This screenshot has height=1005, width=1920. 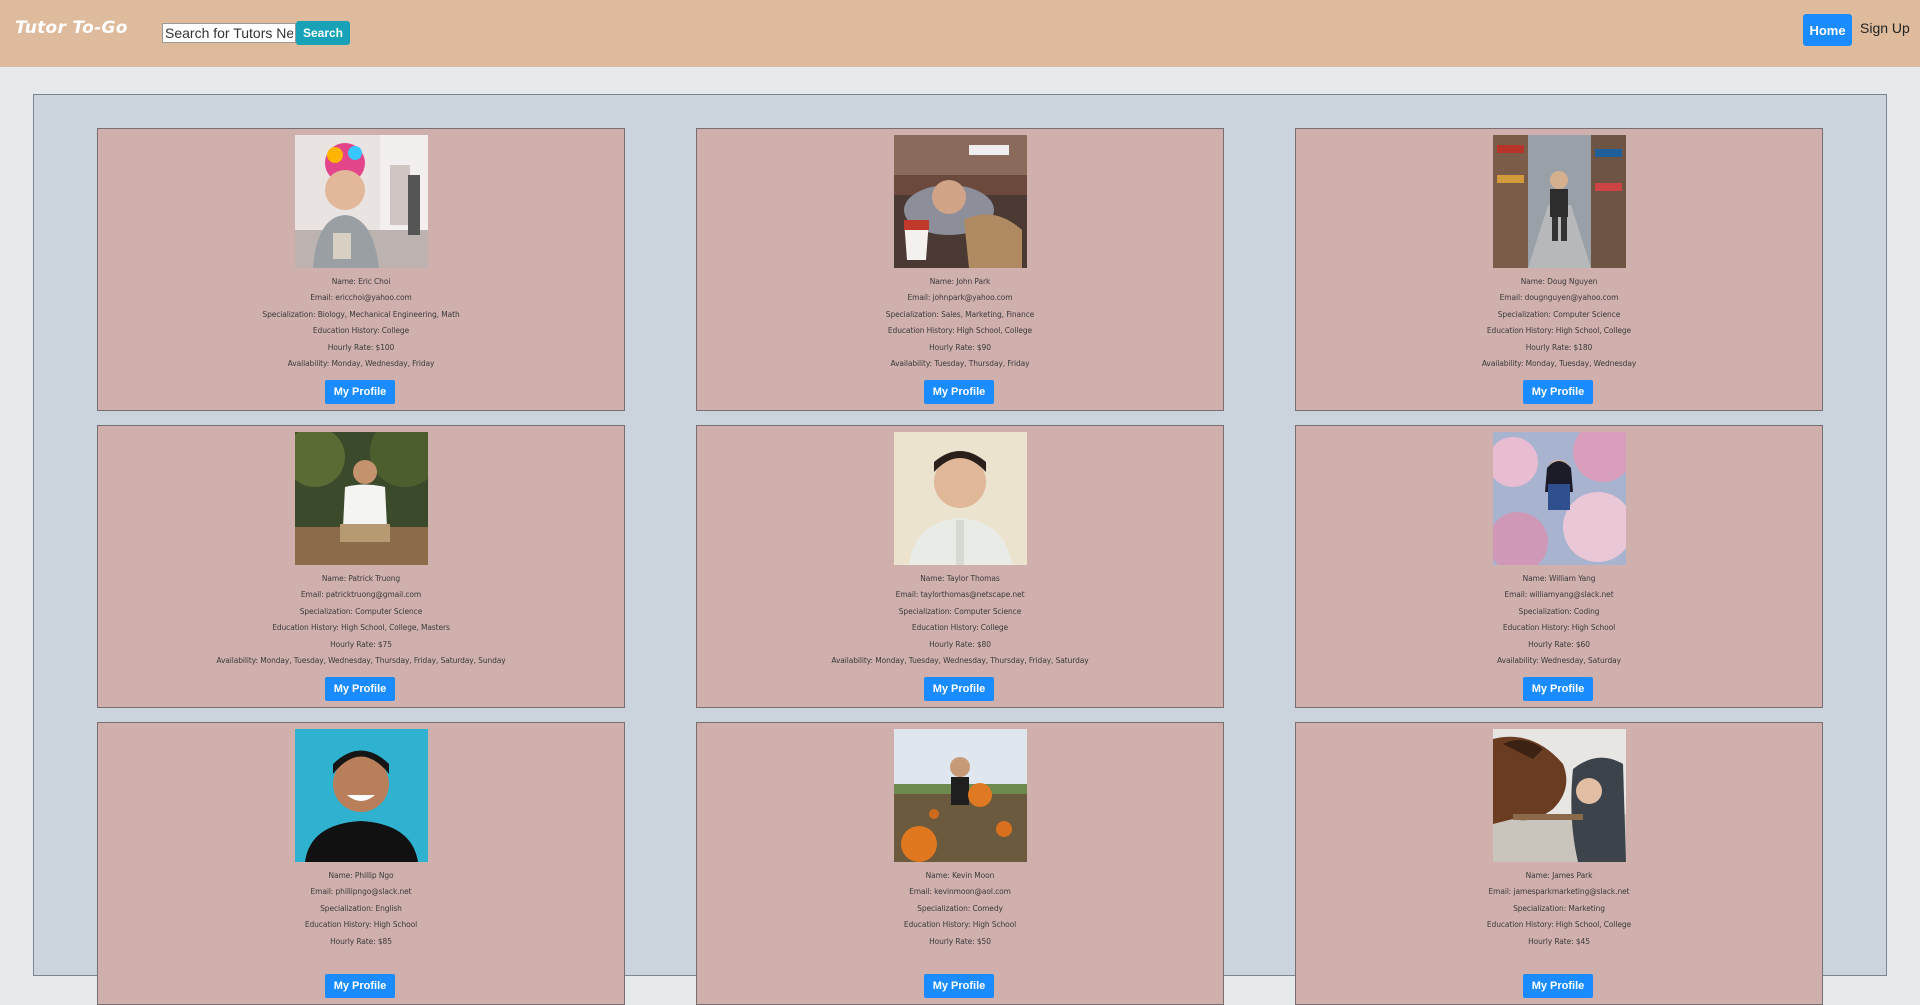 I want to click on tutor-email: Email: kevinmoon@aol.com, so click(x=960, y=892).